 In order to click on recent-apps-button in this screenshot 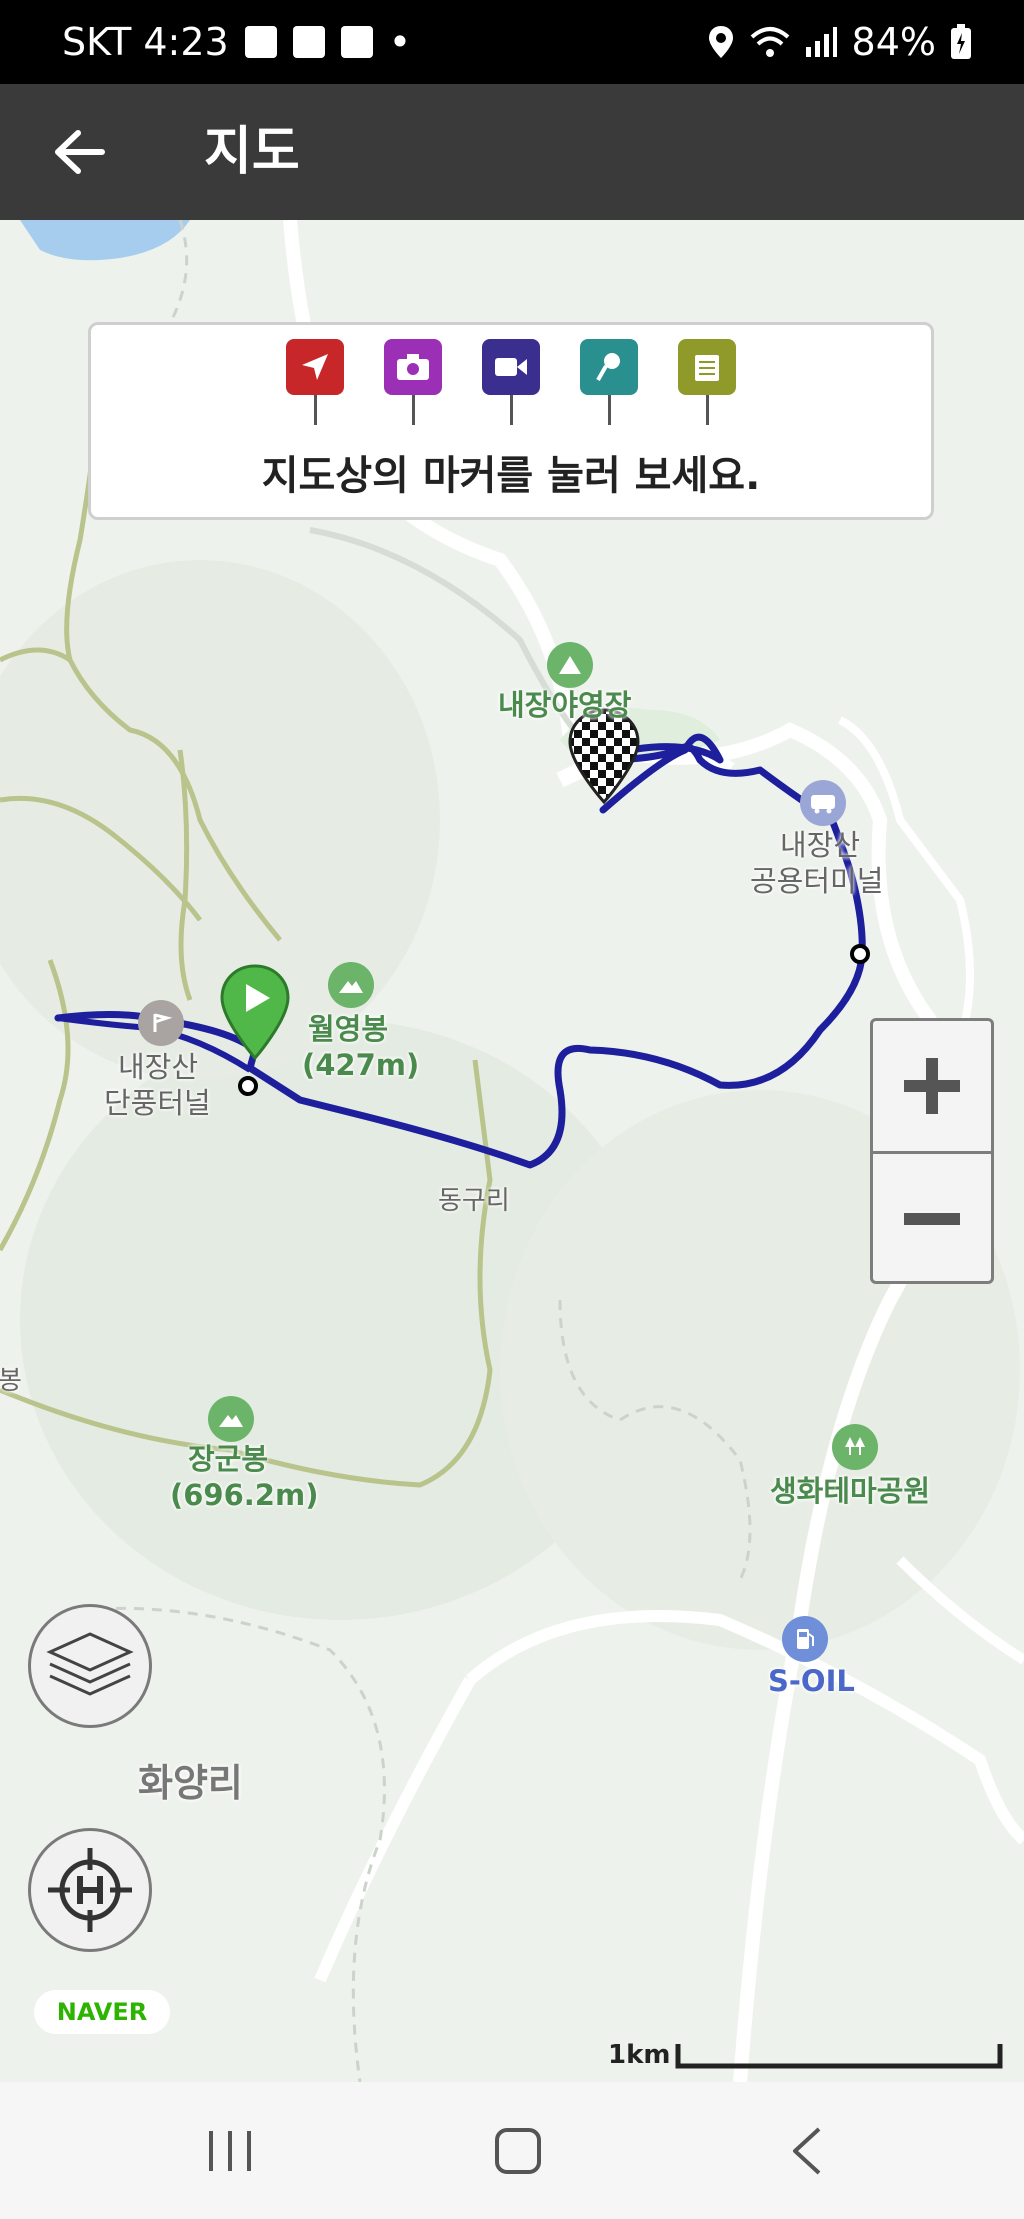, I will do `click(230, 2150)`.